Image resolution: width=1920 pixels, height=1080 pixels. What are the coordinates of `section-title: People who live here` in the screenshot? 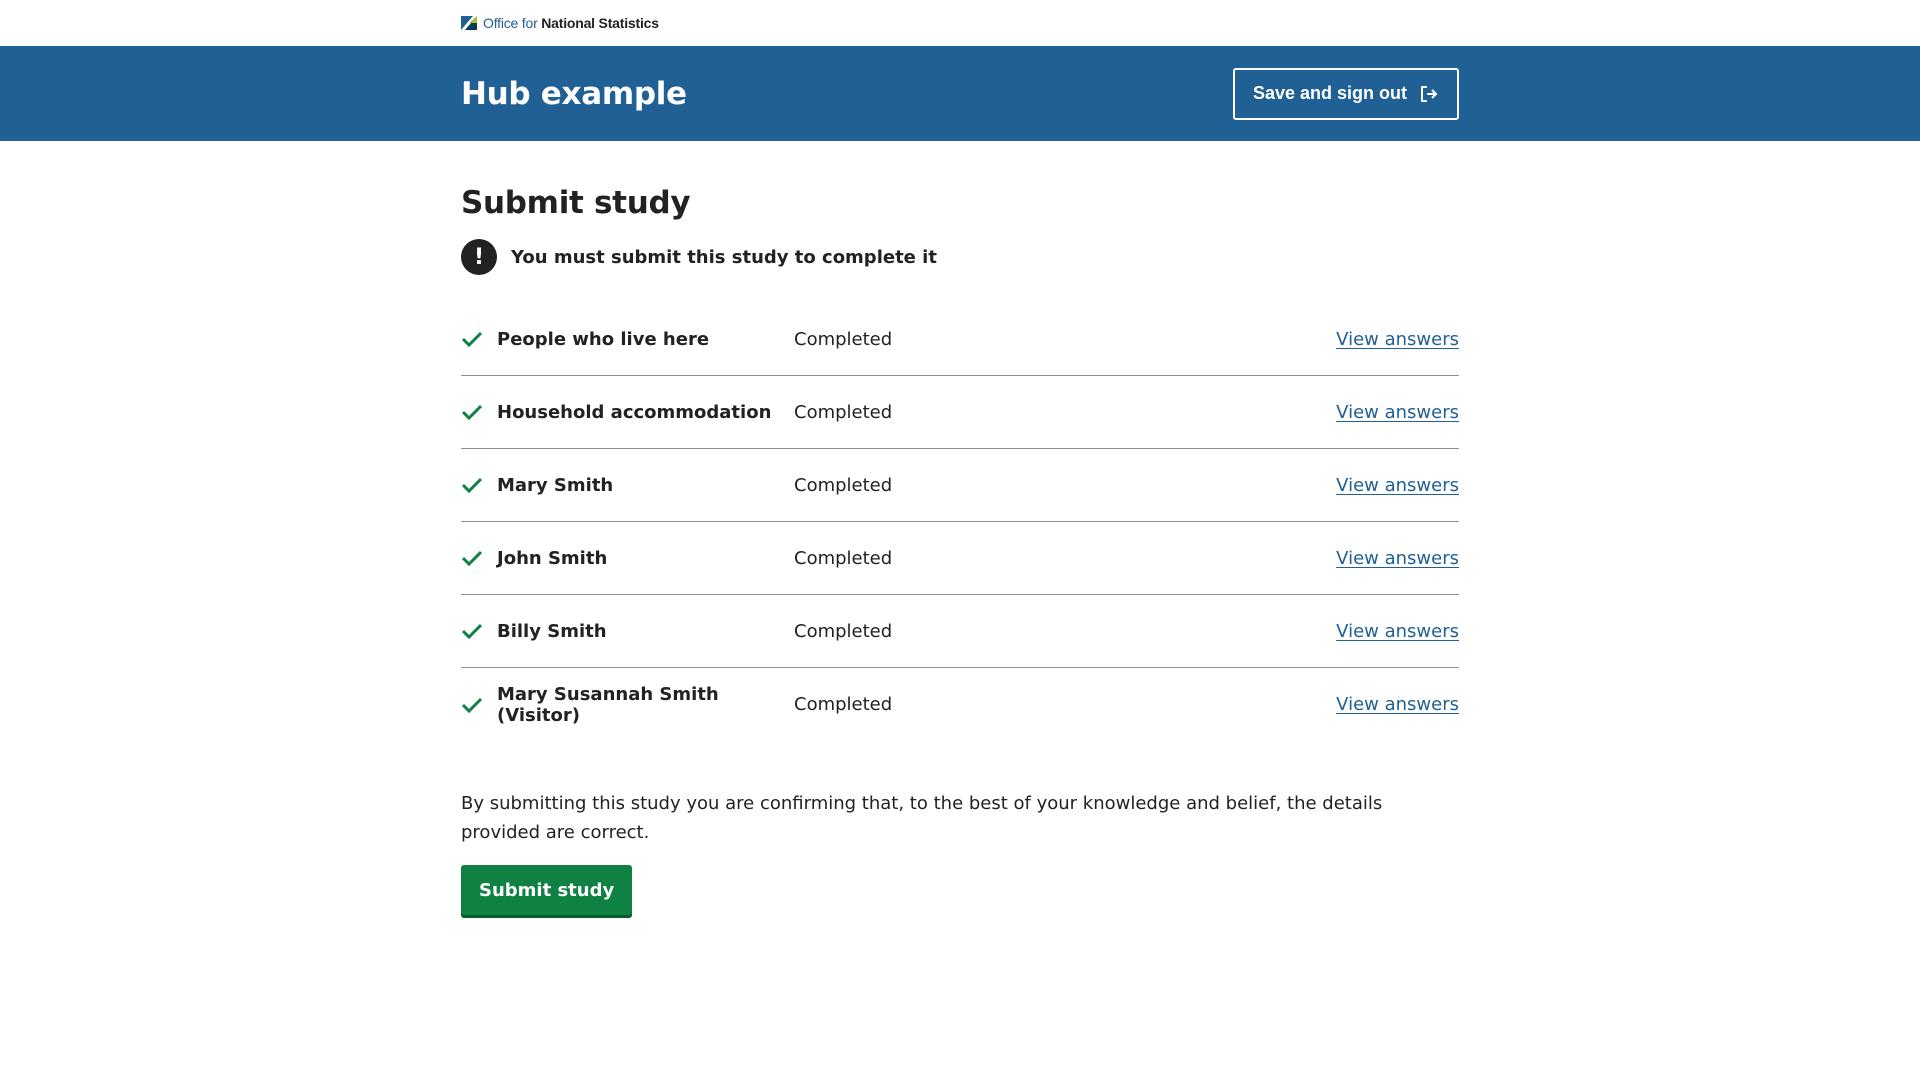 It's located at (603, 339).